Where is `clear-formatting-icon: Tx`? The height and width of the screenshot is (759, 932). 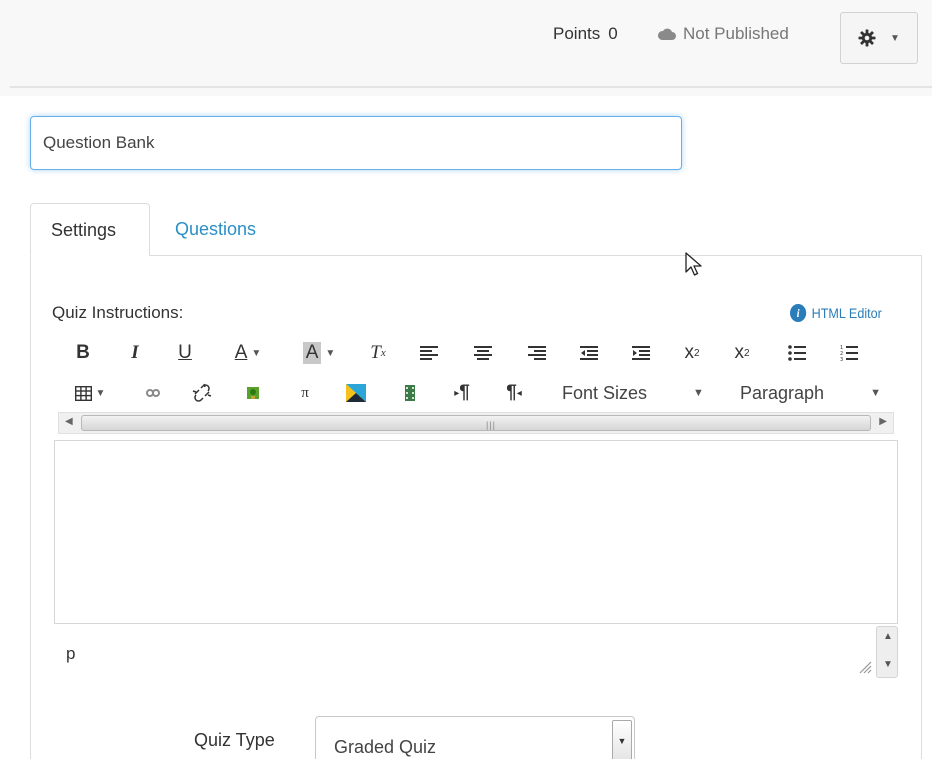 clear-formatting-icon: Tx is located at coordinates (378, 353).